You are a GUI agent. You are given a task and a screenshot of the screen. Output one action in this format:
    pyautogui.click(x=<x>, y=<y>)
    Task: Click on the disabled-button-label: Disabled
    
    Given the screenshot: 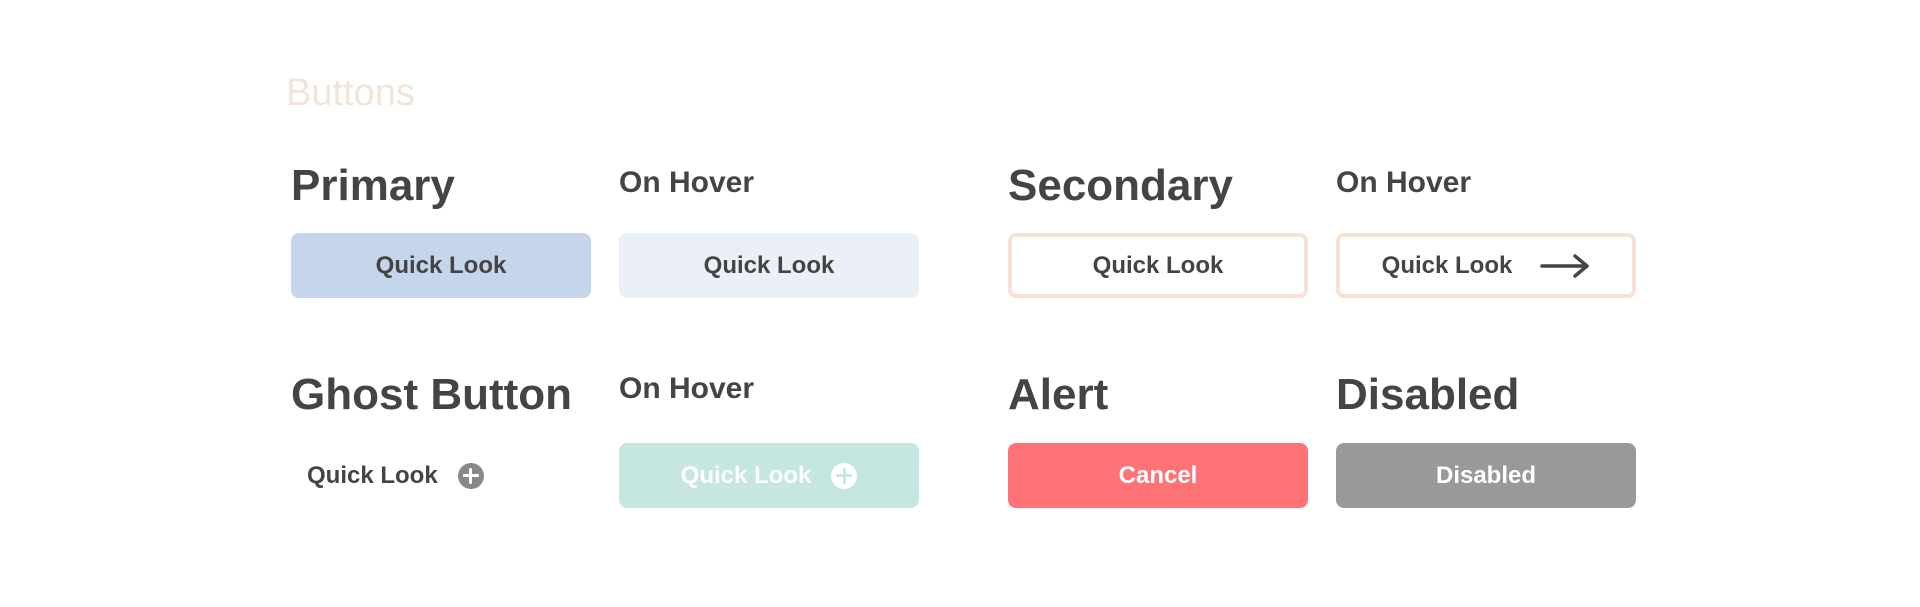 What is the action you would take?
    pyautogui.click(x=1486, y=475)
    